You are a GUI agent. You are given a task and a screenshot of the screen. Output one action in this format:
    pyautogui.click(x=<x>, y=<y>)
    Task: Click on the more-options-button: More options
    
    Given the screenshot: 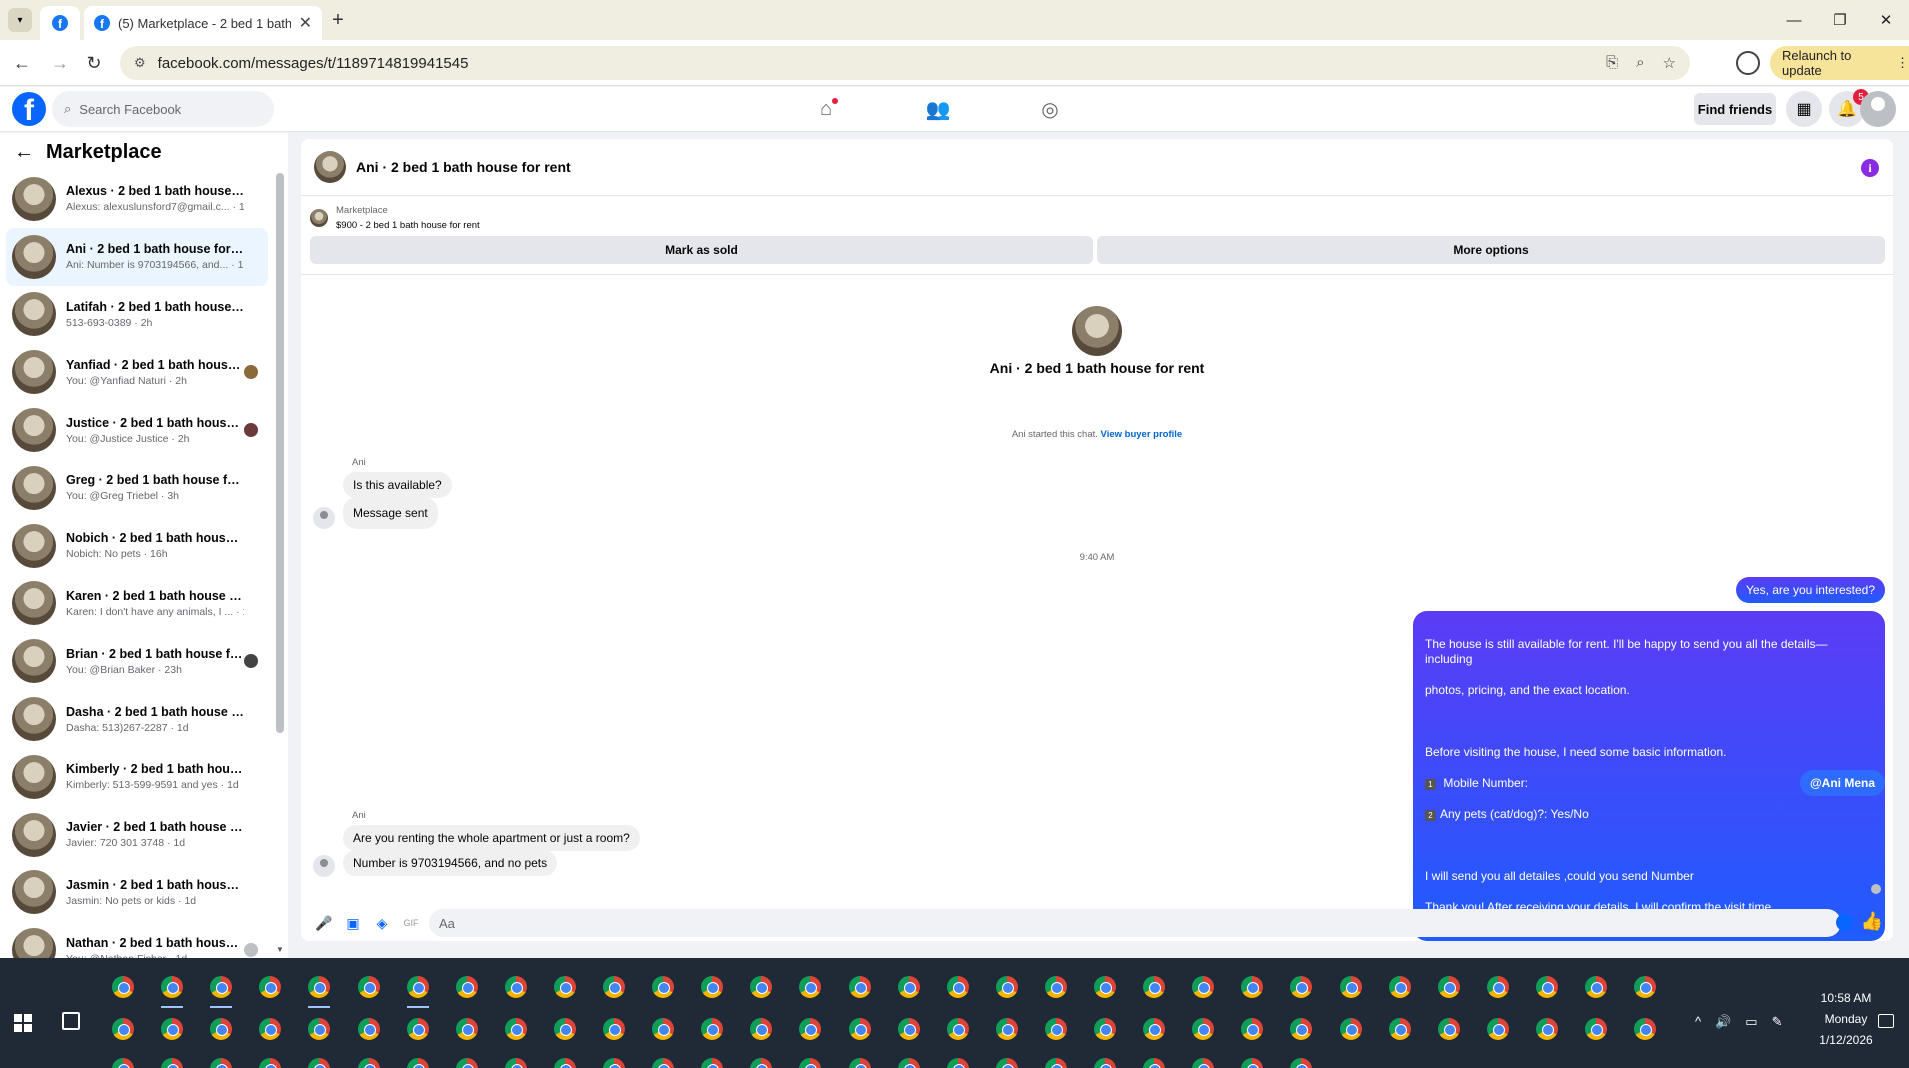 What is the action you would take?
    pyautogui.click(x=1491, y=250)
    